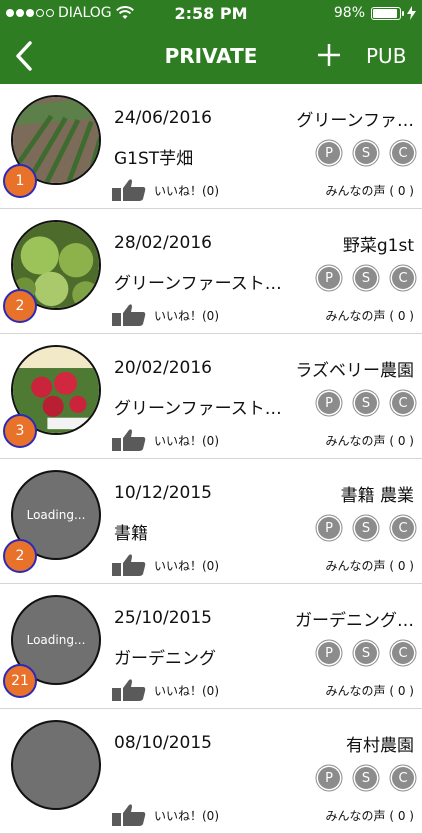 The width and height of the screenshot is (422, 834). I want to click on status-bar: DIALOG 2:58 PM 98%, so click(211, 14).